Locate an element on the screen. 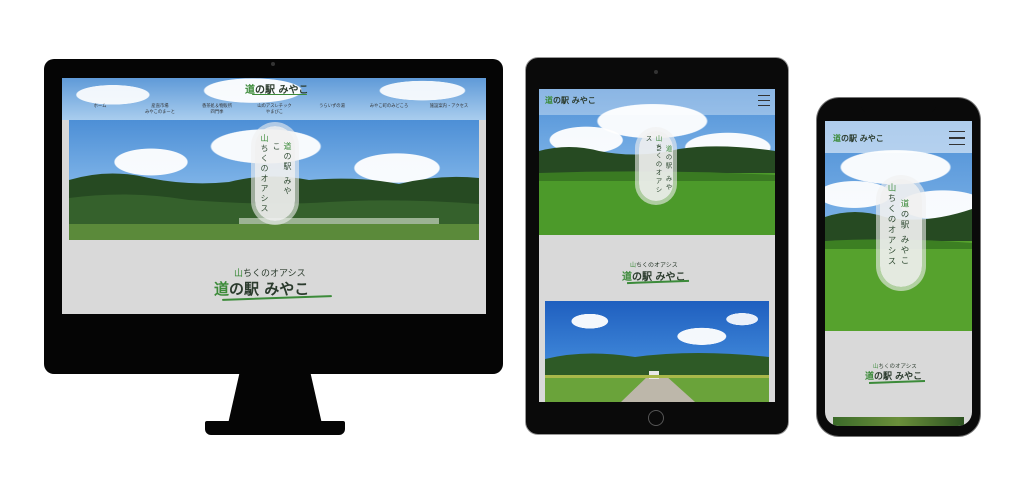 This screenshot has height=495, width=1024. phone-hero-tagline: 山ちくのオアシス is located at coordinates (891, 225).